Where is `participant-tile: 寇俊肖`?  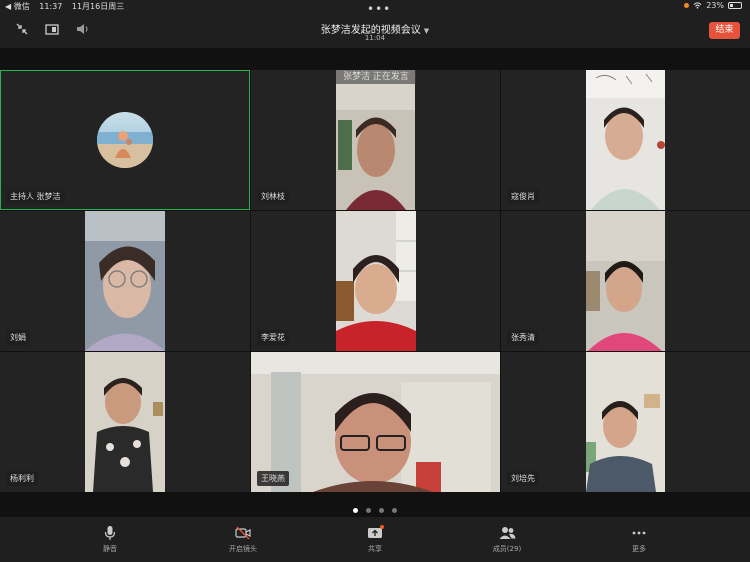
participant-tile: 寇俊肖 is located at coordinates (625, 140).